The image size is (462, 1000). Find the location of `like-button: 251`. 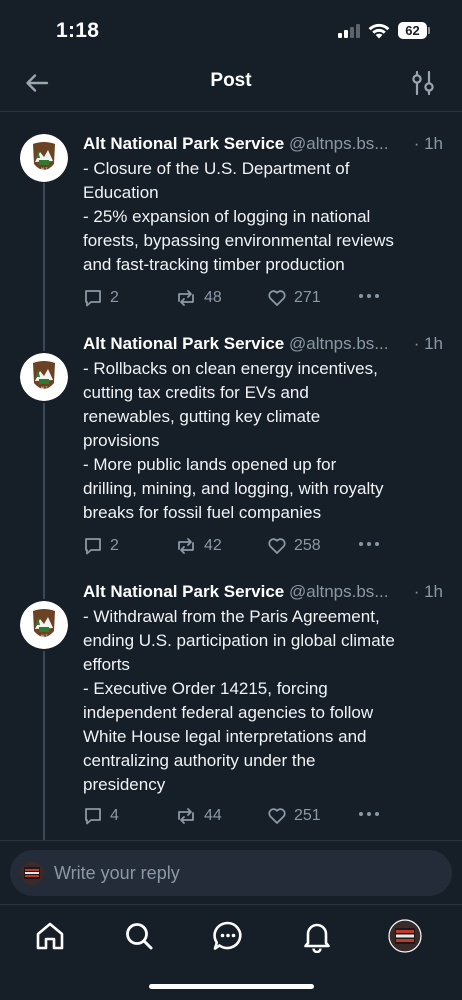

like-button: 251 is located at coordinates (294, 816).